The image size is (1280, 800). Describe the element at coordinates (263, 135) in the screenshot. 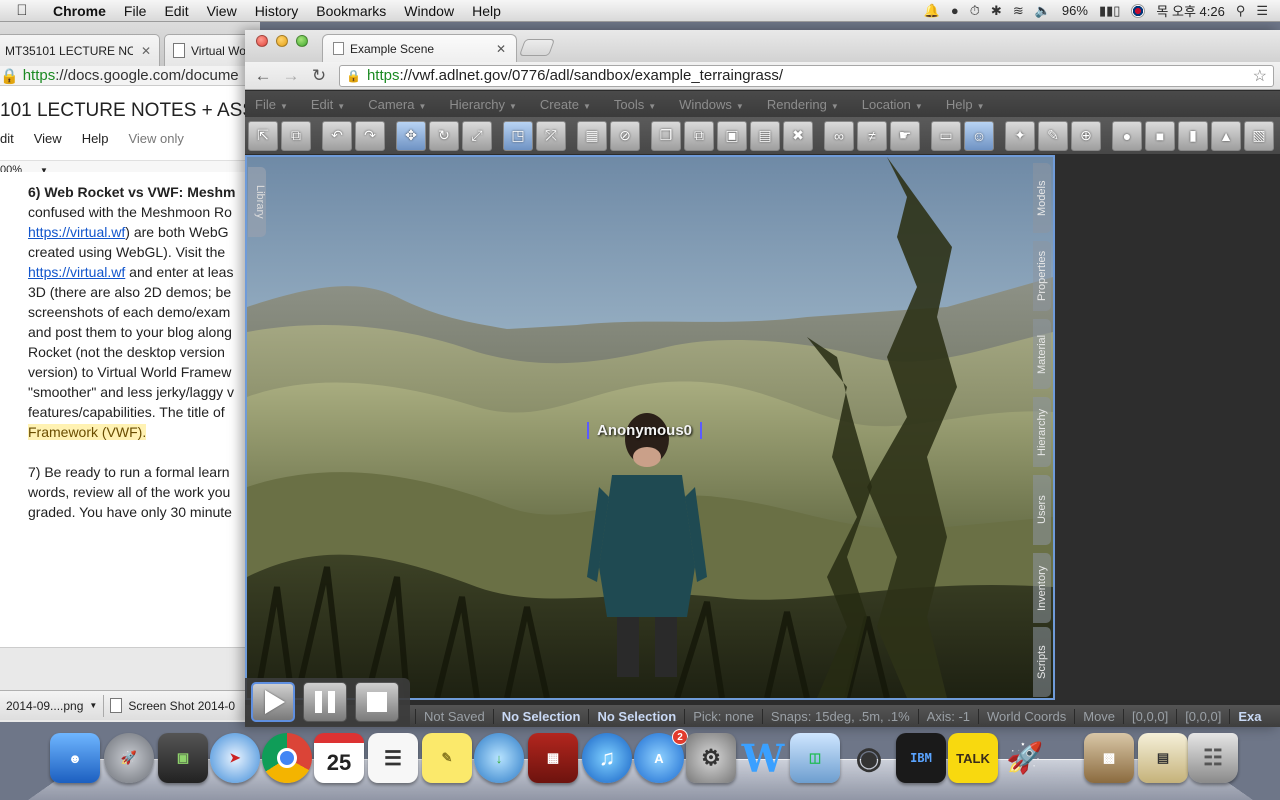

I see `new-object-icon: ⇱` at that location.